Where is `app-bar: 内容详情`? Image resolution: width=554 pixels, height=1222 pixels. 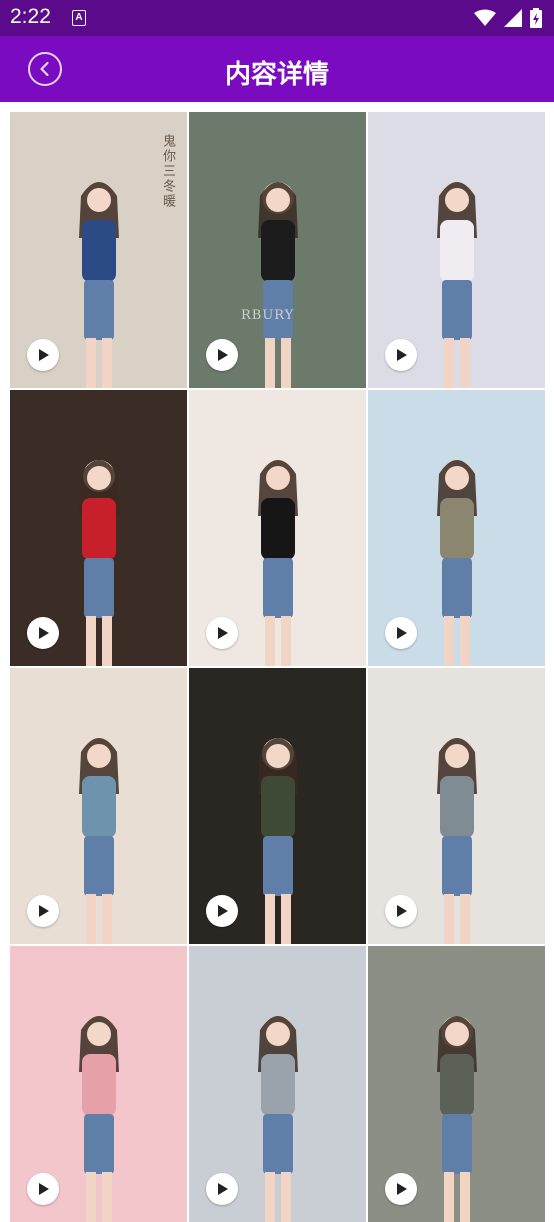
app-bar: 内容详情 is located at coordinates (277, 69).